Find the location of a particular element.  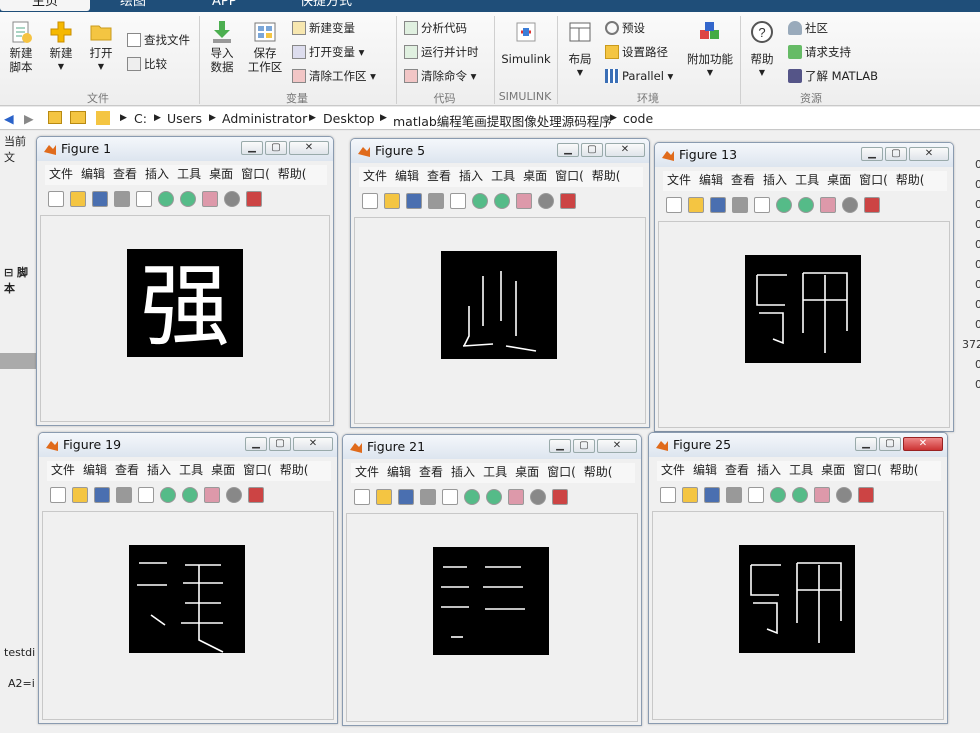

figure-window: Figure 5 ▁ ▢ ✕ 文件 编辑 查看 插入 工具 桌面 窗口(帮助( is located at coordinates (500, 283).